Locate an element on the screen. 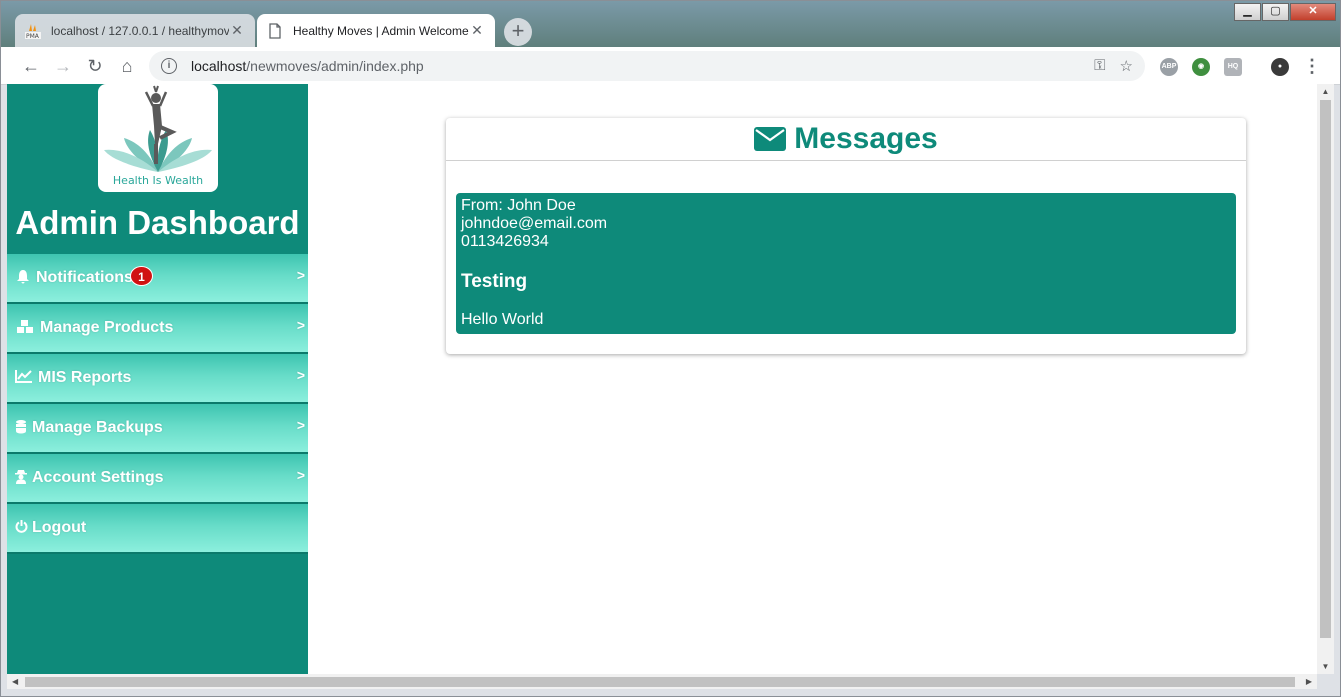  omnibox-actions: ⚿ ☆ is located at coordinates (1113, 66).